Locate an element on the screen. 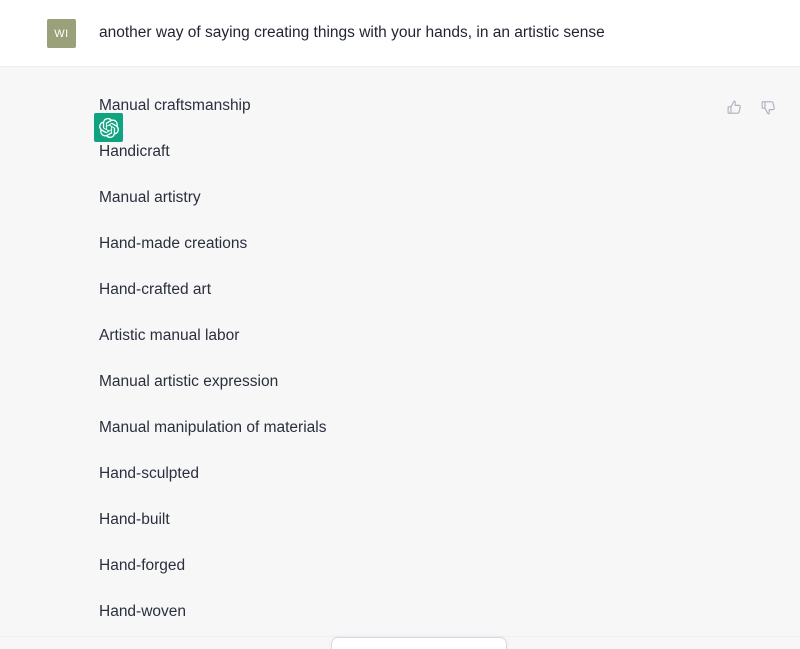 The width and height of the screenshot is (800, 649). thumbs-up-icon is located at coordinates (734, 107).